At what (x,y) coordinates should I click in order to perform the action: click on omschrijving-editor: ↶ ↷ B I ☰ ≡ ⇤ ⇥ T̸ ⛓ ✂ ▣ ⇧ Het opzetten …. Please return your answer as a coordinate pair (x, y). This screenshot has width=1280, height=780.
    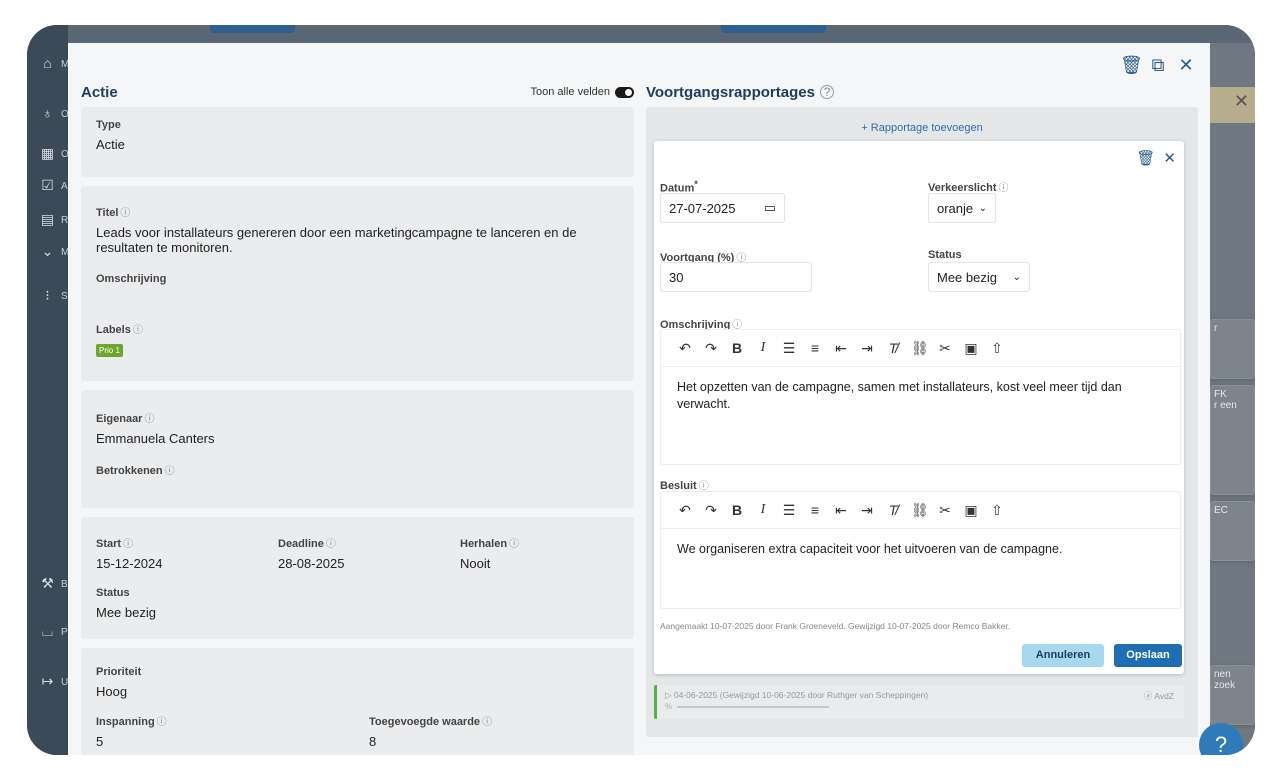
    Looking at the image, I should click on (920, 397).